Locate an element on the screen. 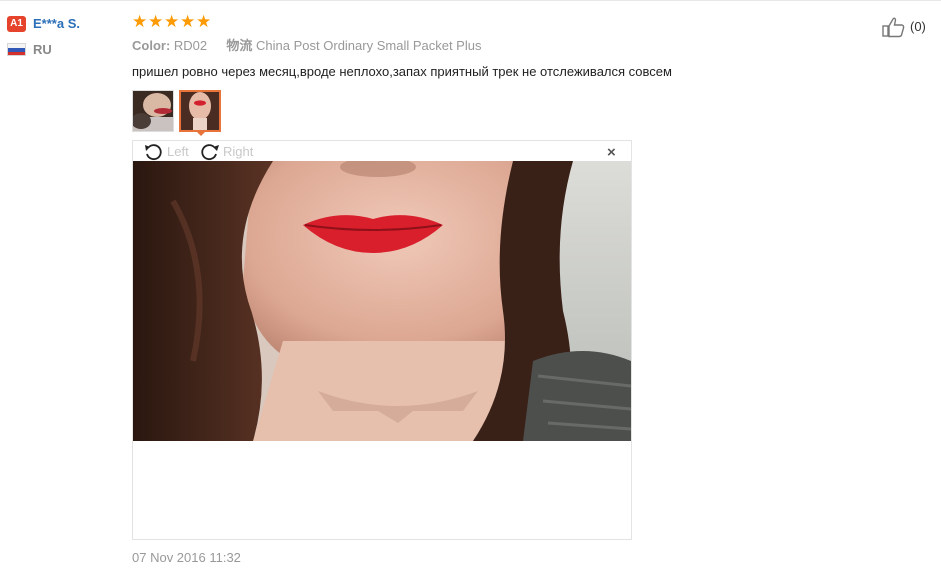 The width and height of the screenshot is (941, 581). shipping-label: 物流 is located at coordinates (239, 45).